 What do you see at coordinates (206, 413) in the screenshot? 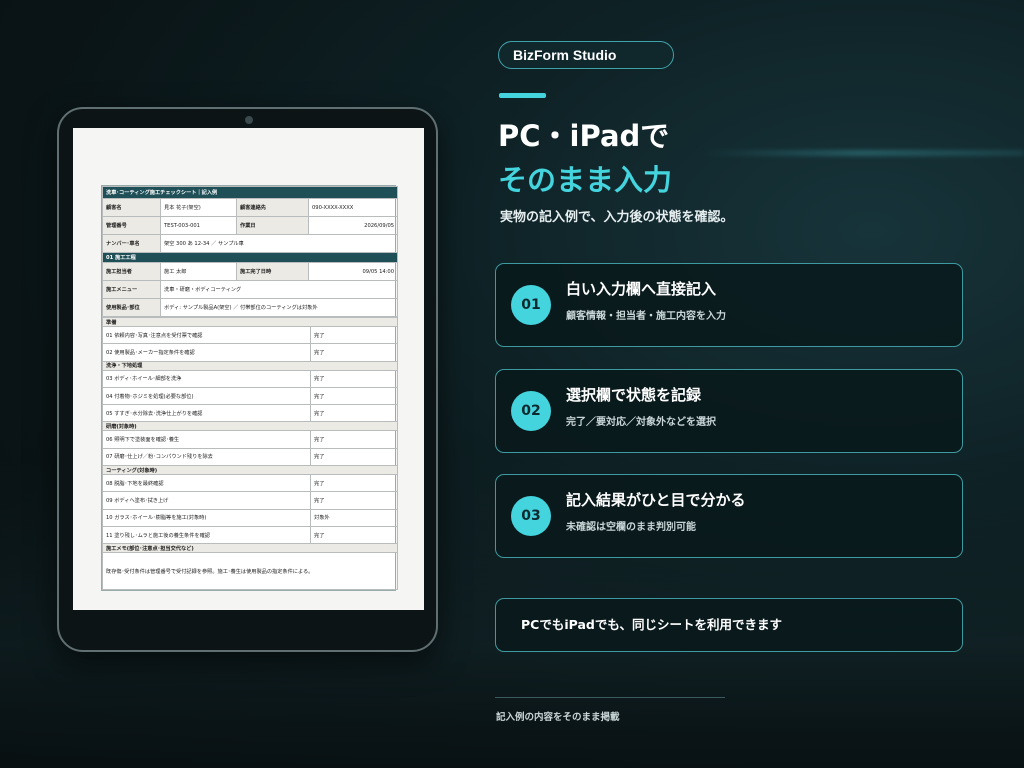
I see `item-label: 05 すすぎ･水分除去･洗浄仕上がりを確認` at bounding box center [206, 413].